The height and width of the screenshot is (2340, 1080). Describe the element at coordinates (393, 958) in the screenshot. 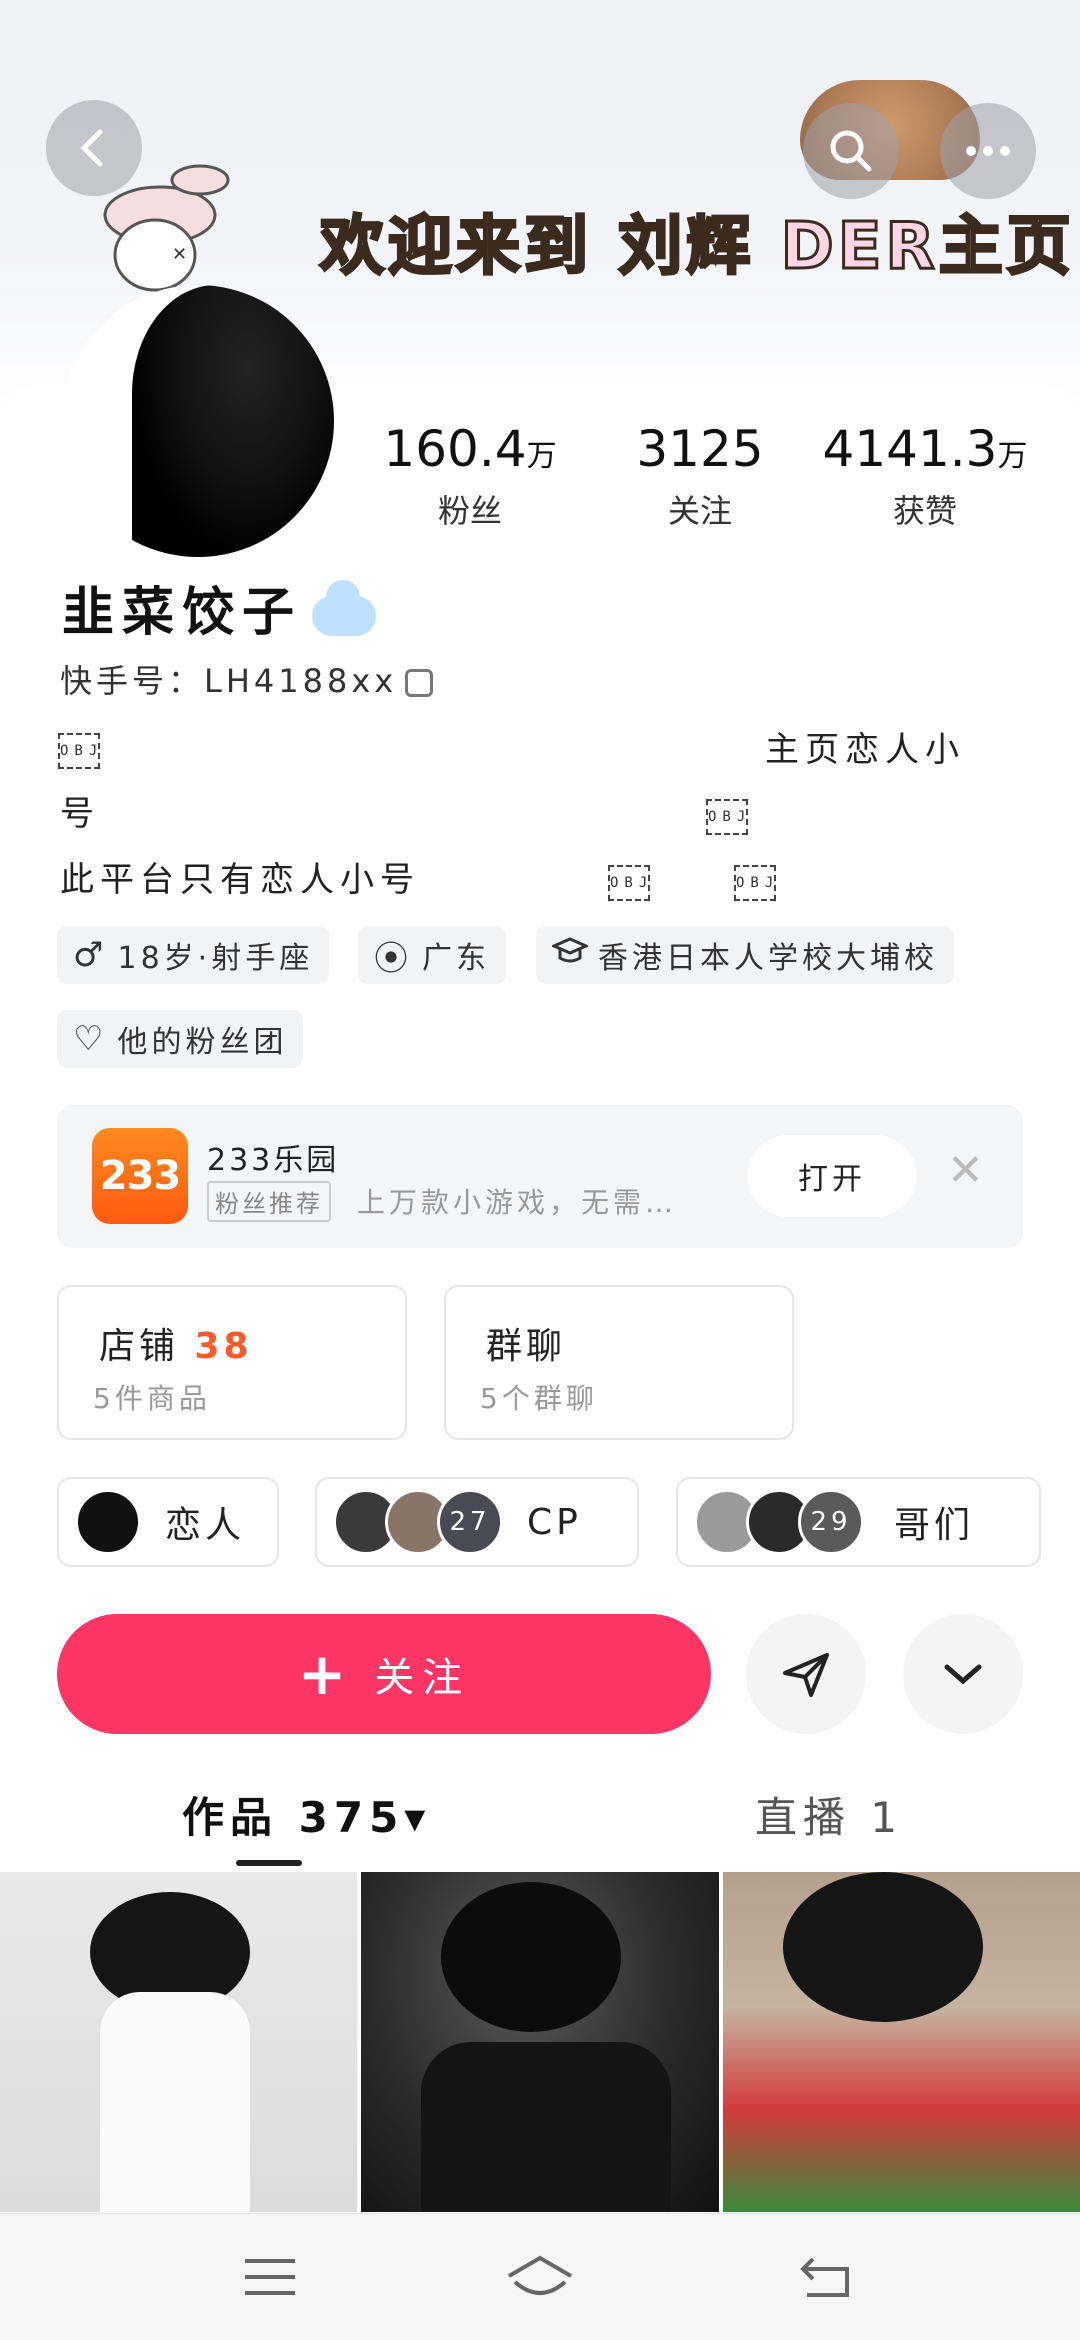

I see `location-icon: ⦿` at that location.